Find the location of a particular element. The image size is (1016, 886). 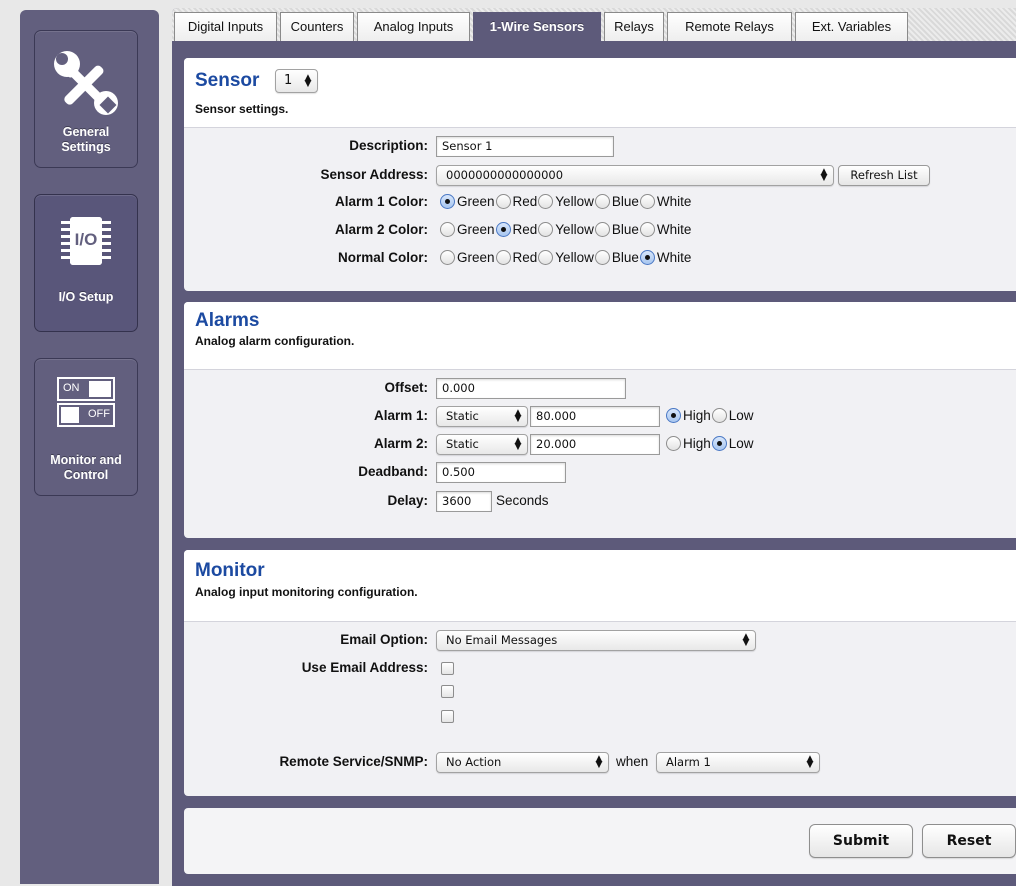

sidebar-item-monitor-control: ON OFF Monitor and Control is located at coordinates (86, 427).